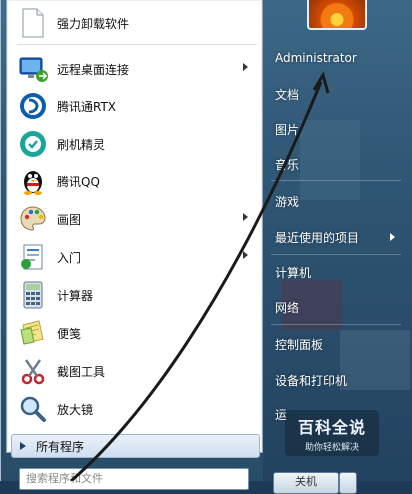 The width and height of the screenshot is (412, 494). Describe the element at coordinates (23, 446) in the screenshot. I see `triangle-right-icon` at that location.